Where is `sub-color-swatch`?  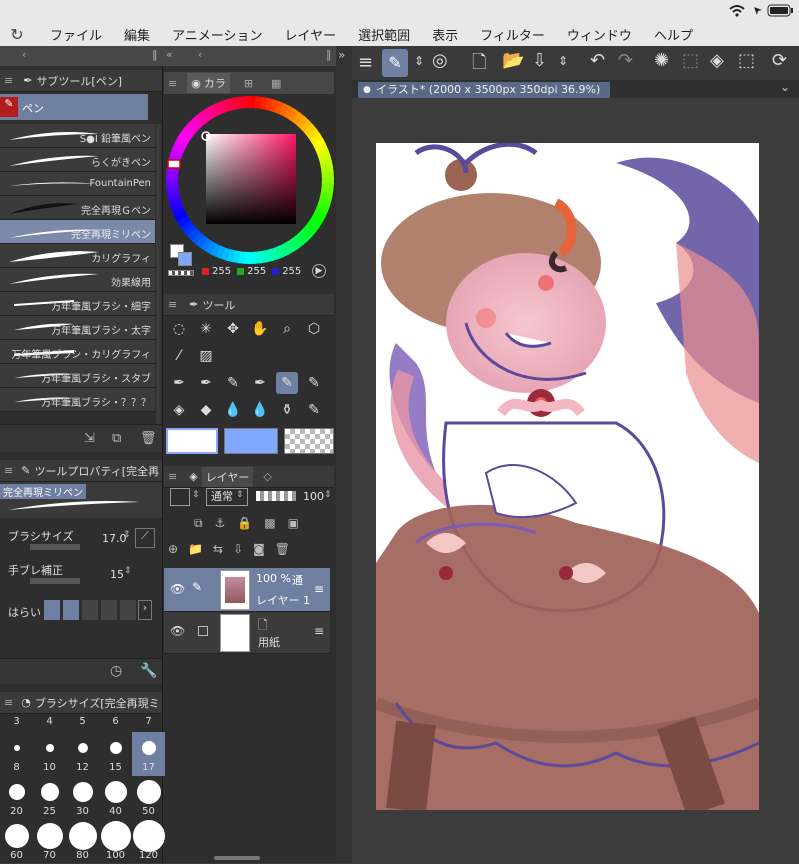
sub-color-swatch is located at coordinates (185, 259).